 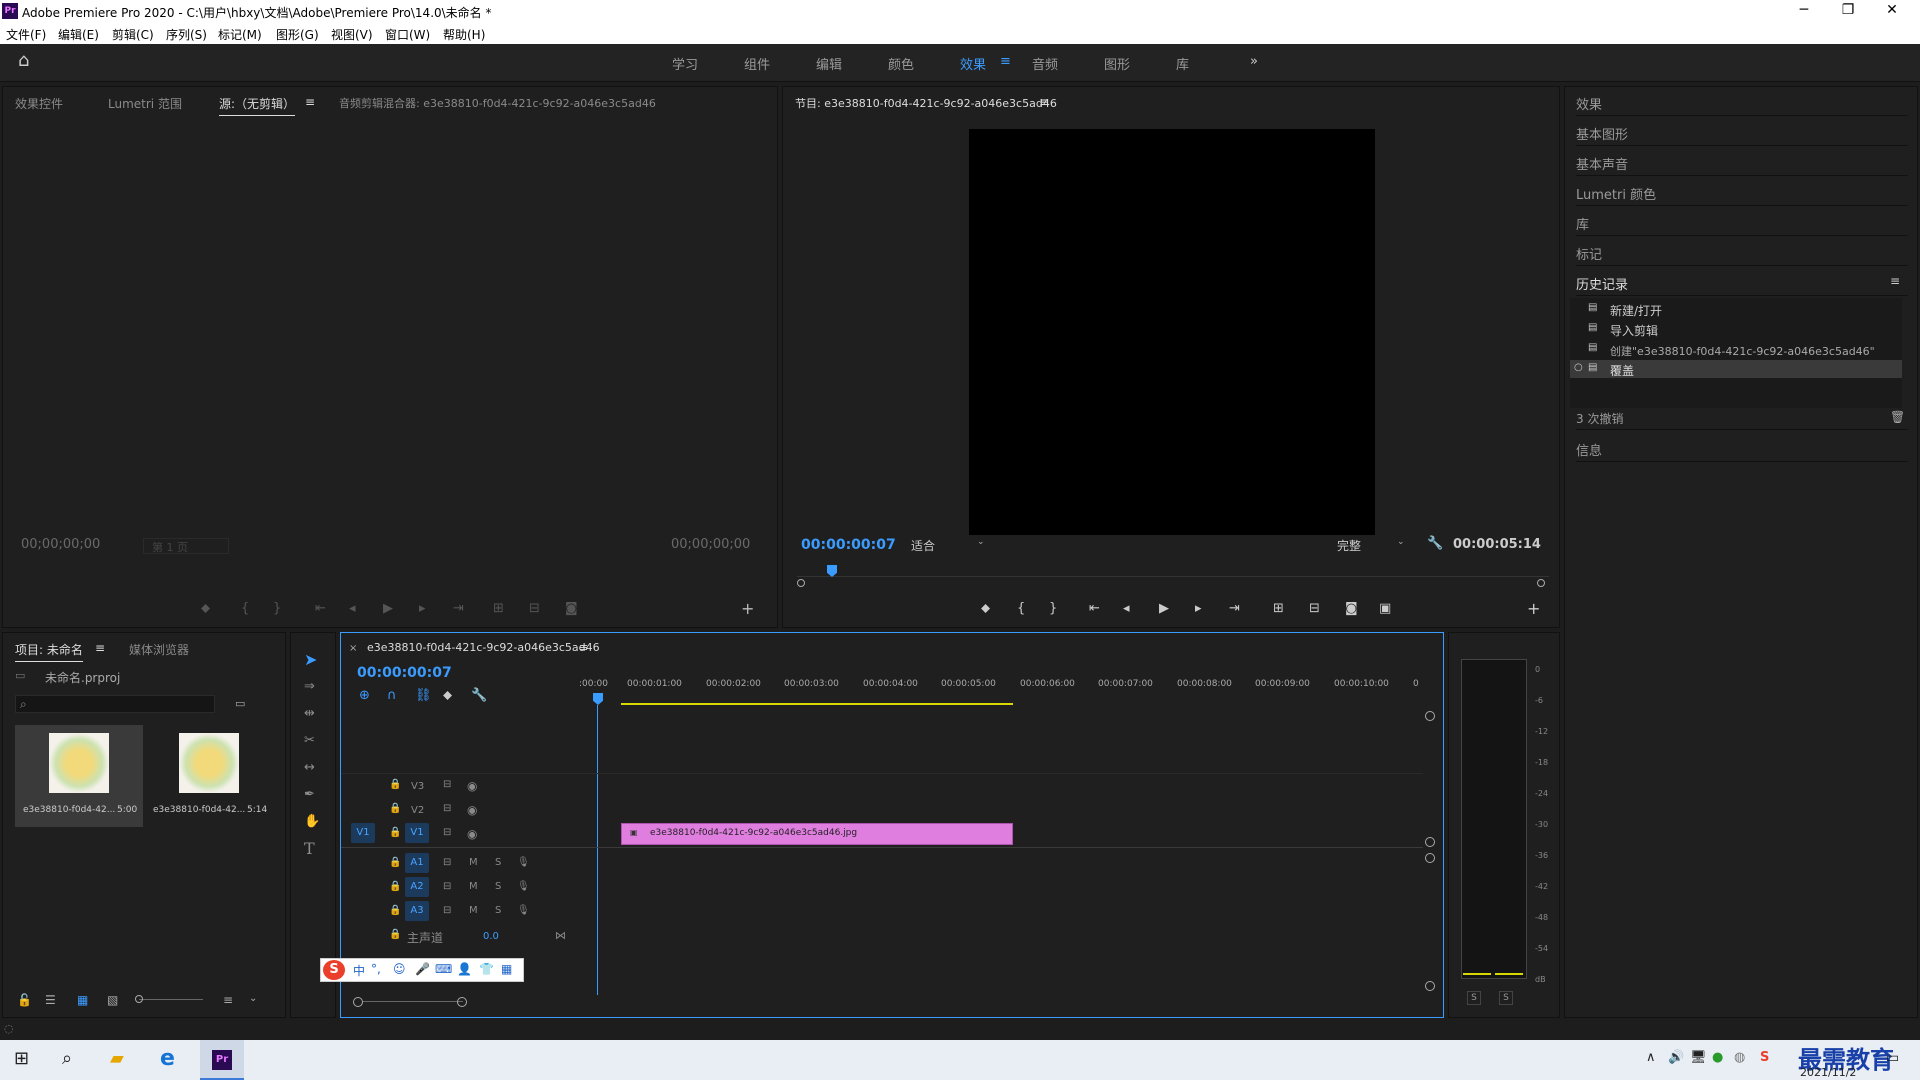 I want to click on windows-start-icon: ⊞, so click(x=21, y=1058).